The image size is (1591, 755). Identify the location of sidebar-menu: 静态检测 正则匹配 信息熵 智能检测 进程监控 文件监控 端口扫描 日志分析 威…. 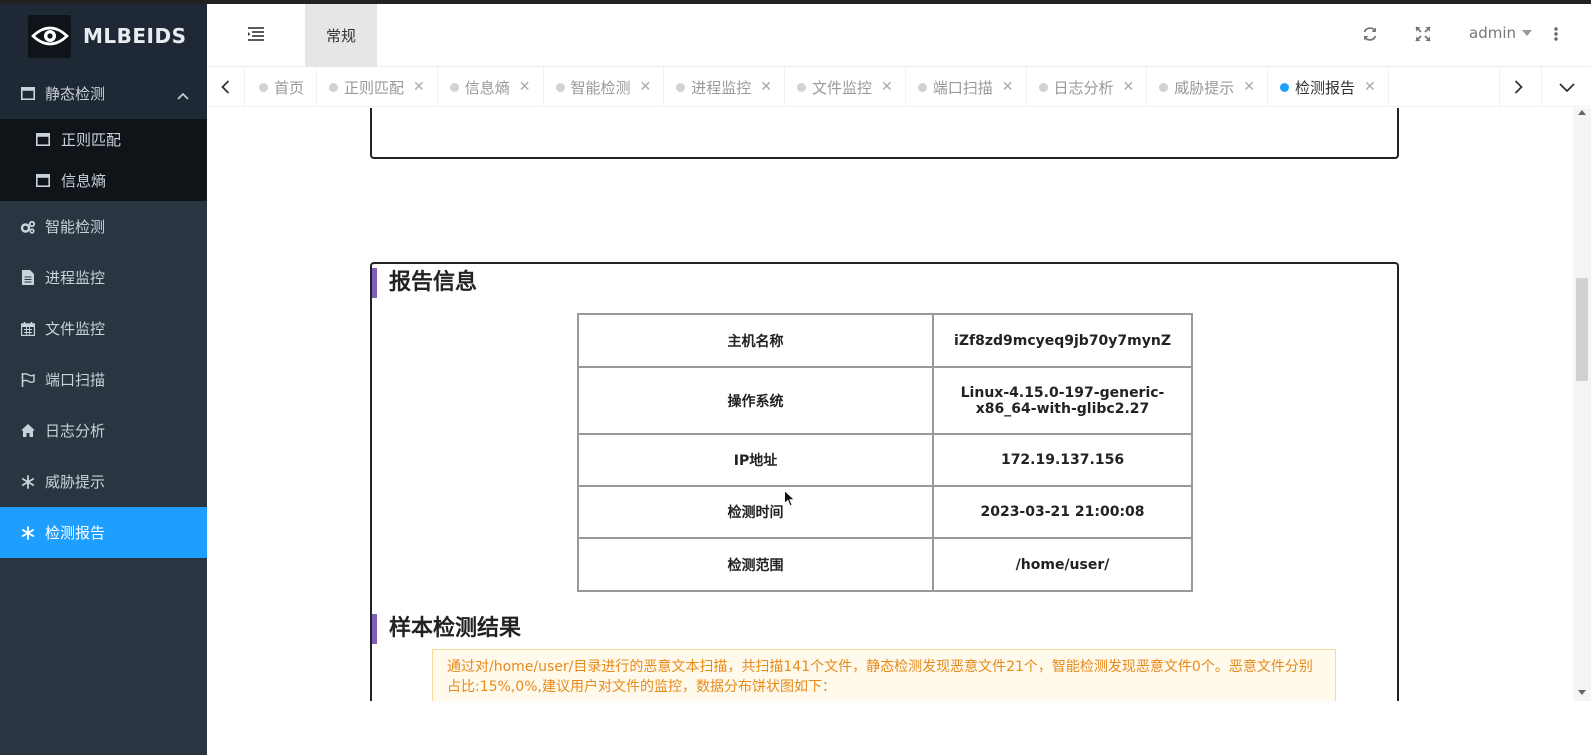
(103, 313).